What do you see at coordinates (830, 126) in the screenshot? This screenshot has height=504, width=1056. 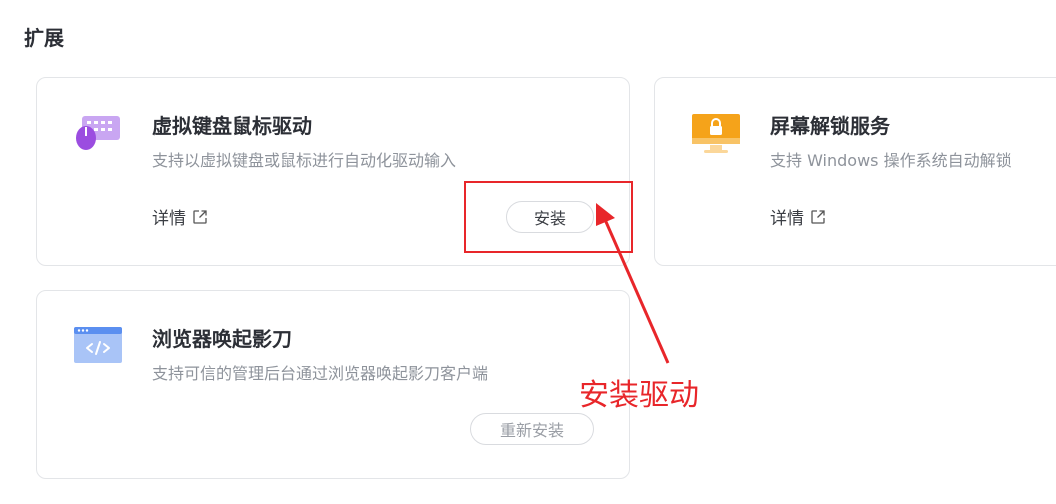 I see `card-title: 屏幕解锁服务` at bounding box center [830, 126].